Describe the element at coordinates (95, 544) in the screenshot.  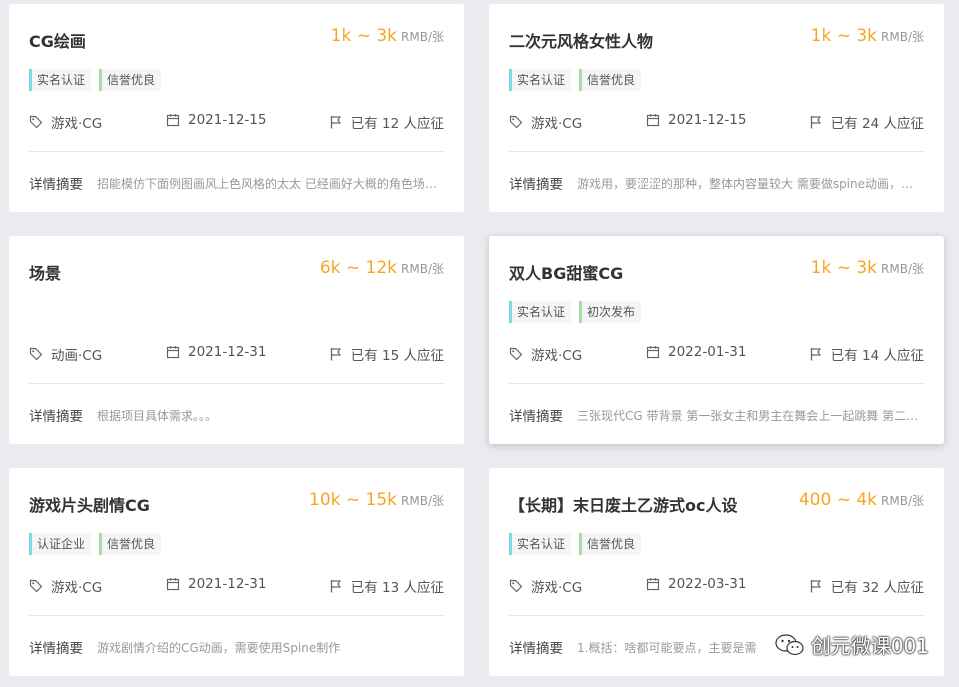
I see `tag-list: 认证企业 信誉优良` at that location.